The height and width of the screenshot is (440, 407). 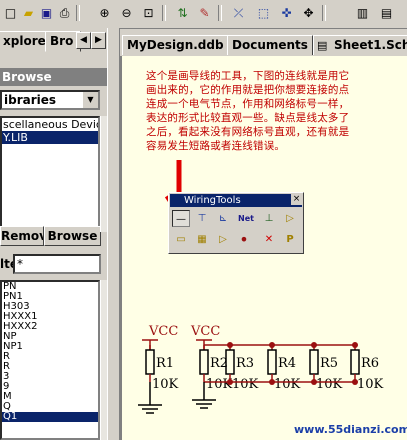 I want to click on save-icon: ▣, so click(x=46, y=13).